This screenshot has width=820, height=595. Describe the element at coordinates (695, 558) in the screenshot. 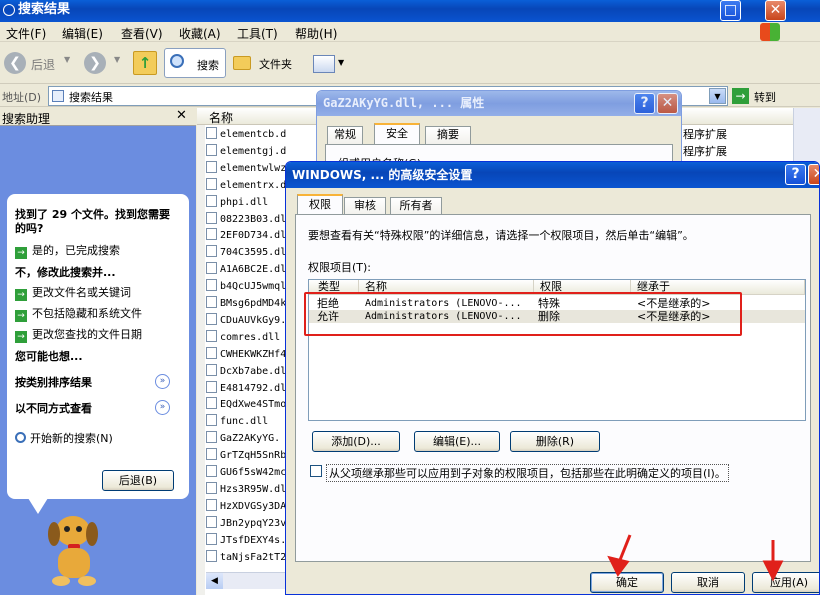

I see `annotation-arrows` at that location.